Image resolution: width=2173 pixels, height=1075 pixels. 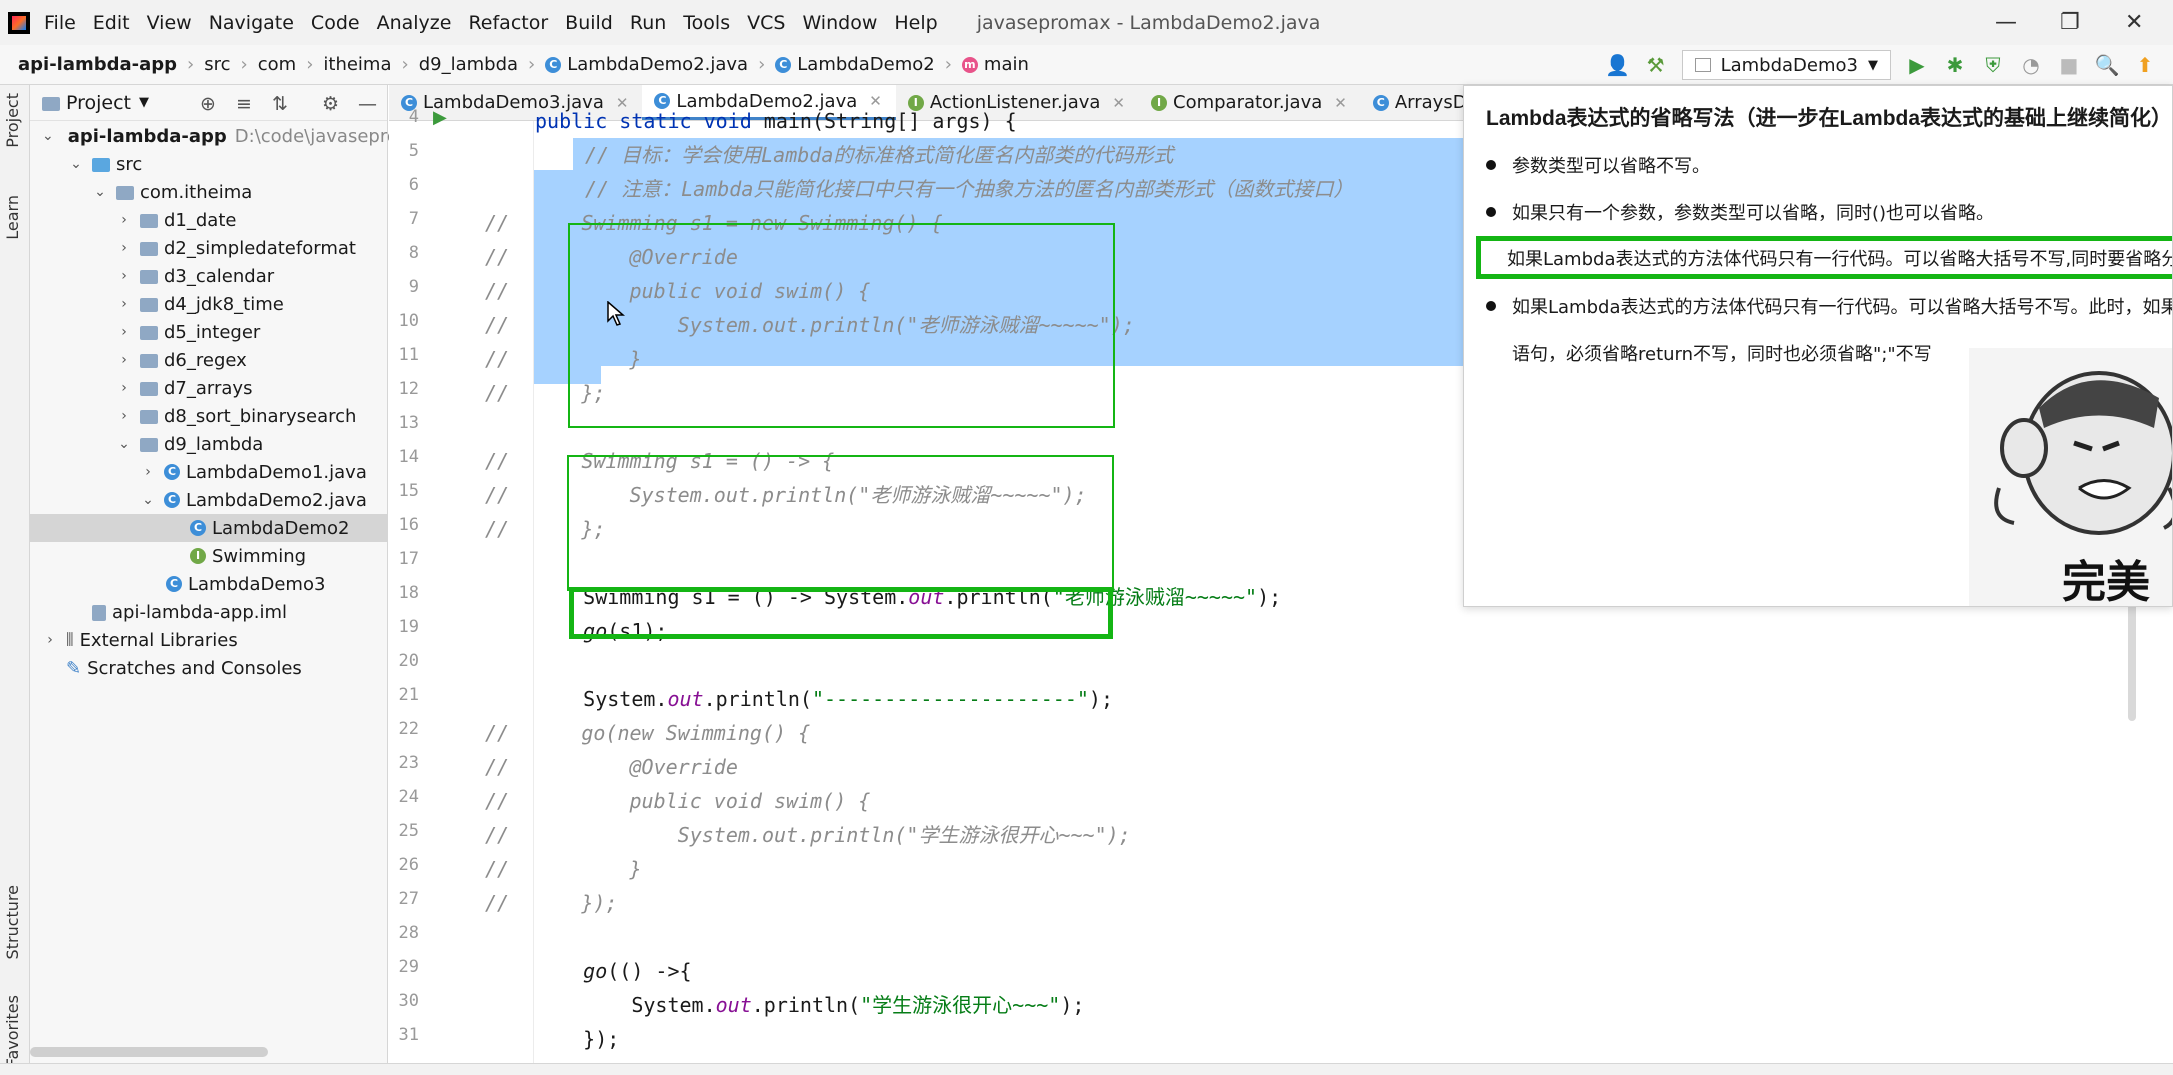 I want to click on menu-run: Run, so click(x=648, y=23).